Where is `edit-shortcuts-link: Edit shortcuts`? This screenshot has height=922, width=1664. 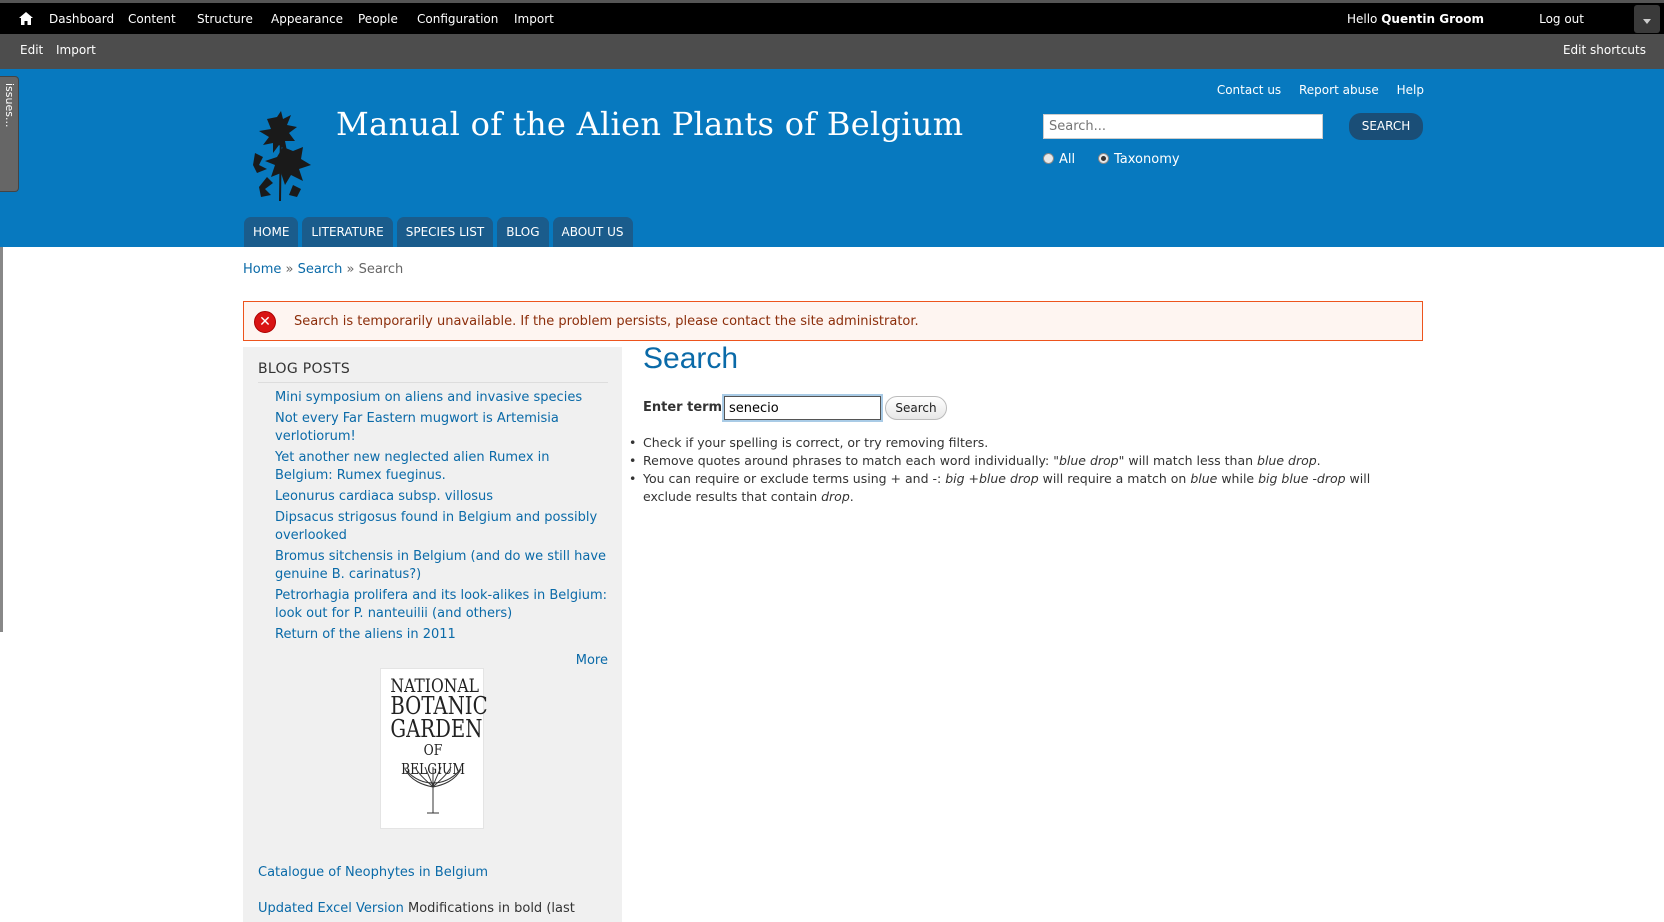
edit-shortcuts-link: Edit shortcuts is located at coordinates (1604, 50).